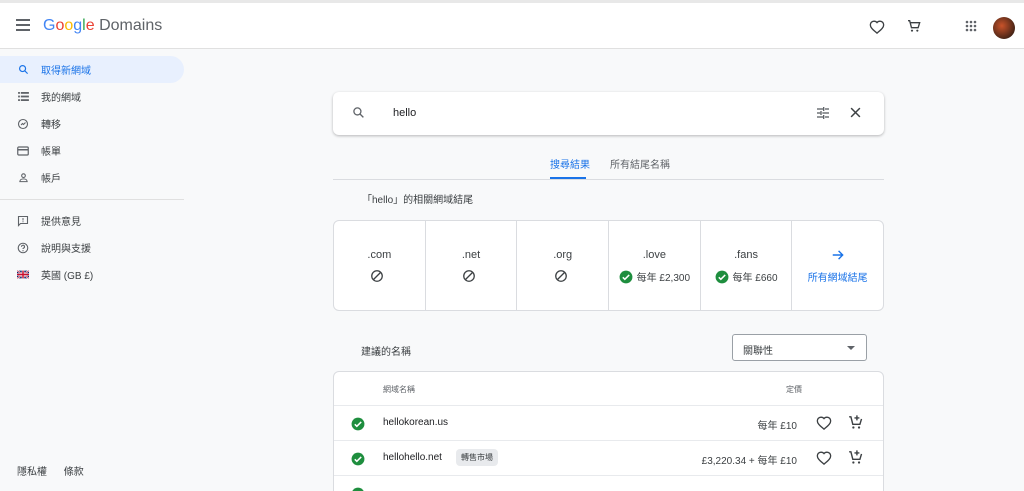 This screenshot has width=1024, height=491. I want to click on sidebar-divider, so click(92, 199).